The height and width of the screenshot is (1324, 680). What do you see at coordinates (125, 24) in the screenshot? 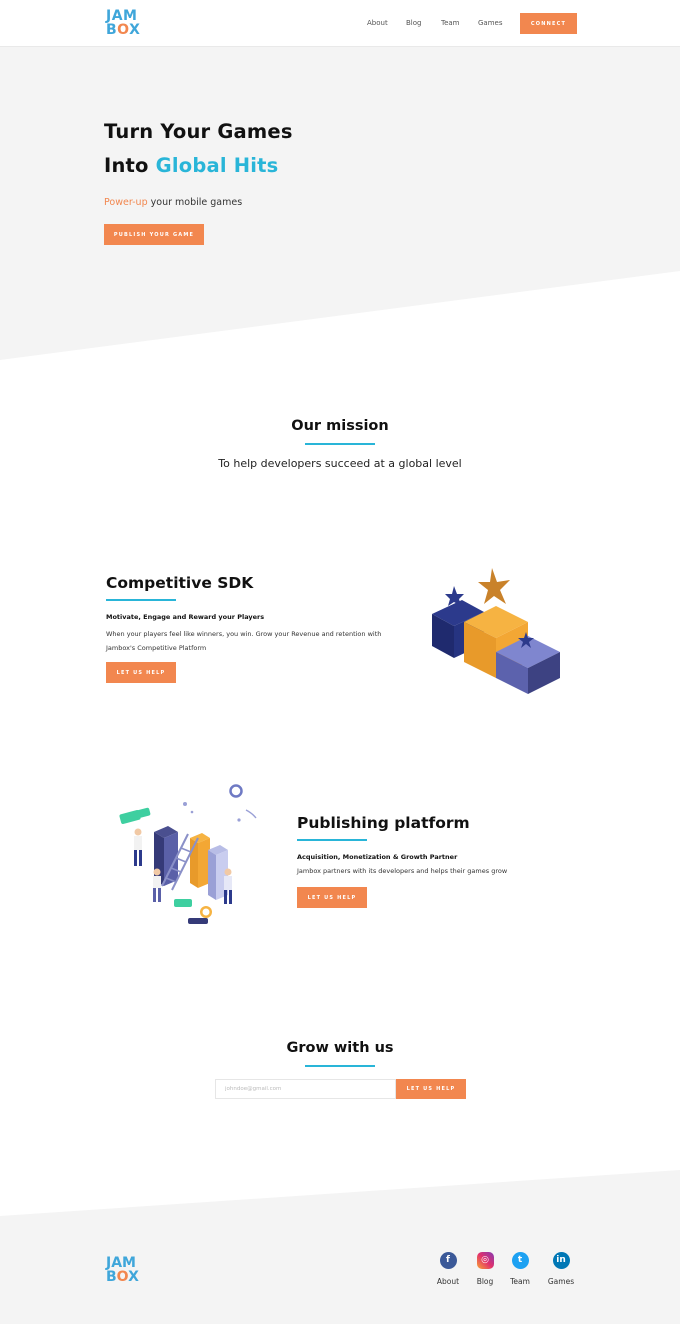
I see `jambox-logo: JAM BOX` at bounding box center [125, 24].